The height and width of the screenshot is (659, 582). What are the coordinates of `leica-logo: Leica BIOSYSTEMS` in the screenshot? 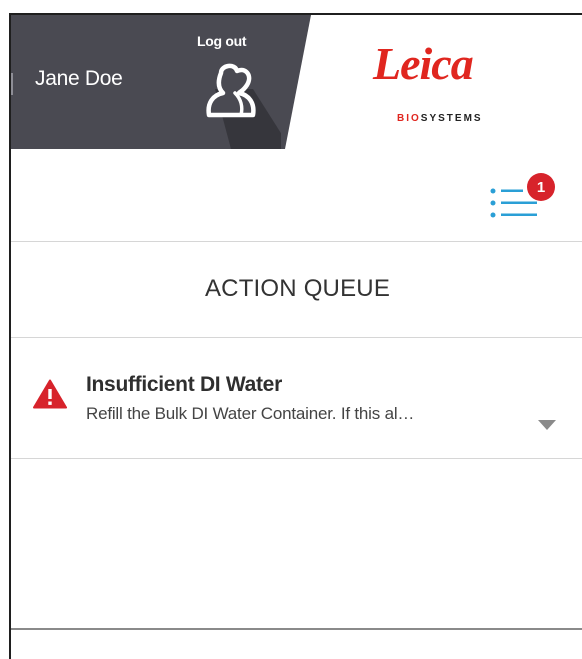 It's located at (441, 80).